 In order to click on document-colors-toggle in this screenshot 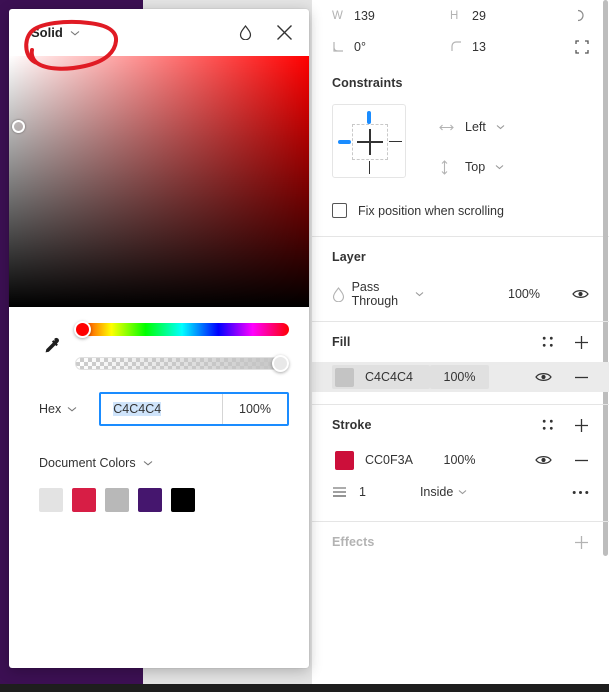, I will do `click(148, 463)`.